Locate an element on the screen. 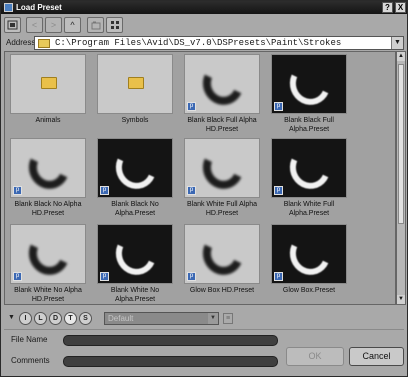 This screenshot has height=377, width=408. recent-places-button is located at coordinates (12, 25).